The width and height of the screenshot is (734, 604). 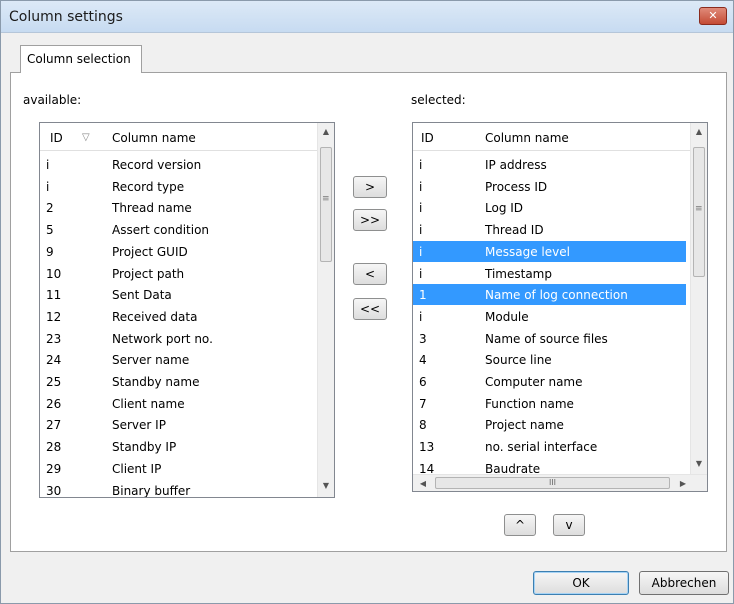 What do you see at coordinates (370, 309) in the screenshot?
I see `remove-all-columns-button: <<` at bounding box center [370, 309].